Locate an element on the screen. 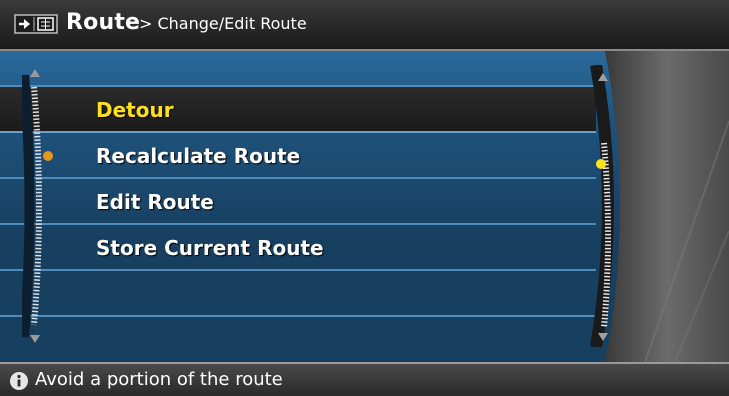  page-title: Route is located at coordinates (103, 22).